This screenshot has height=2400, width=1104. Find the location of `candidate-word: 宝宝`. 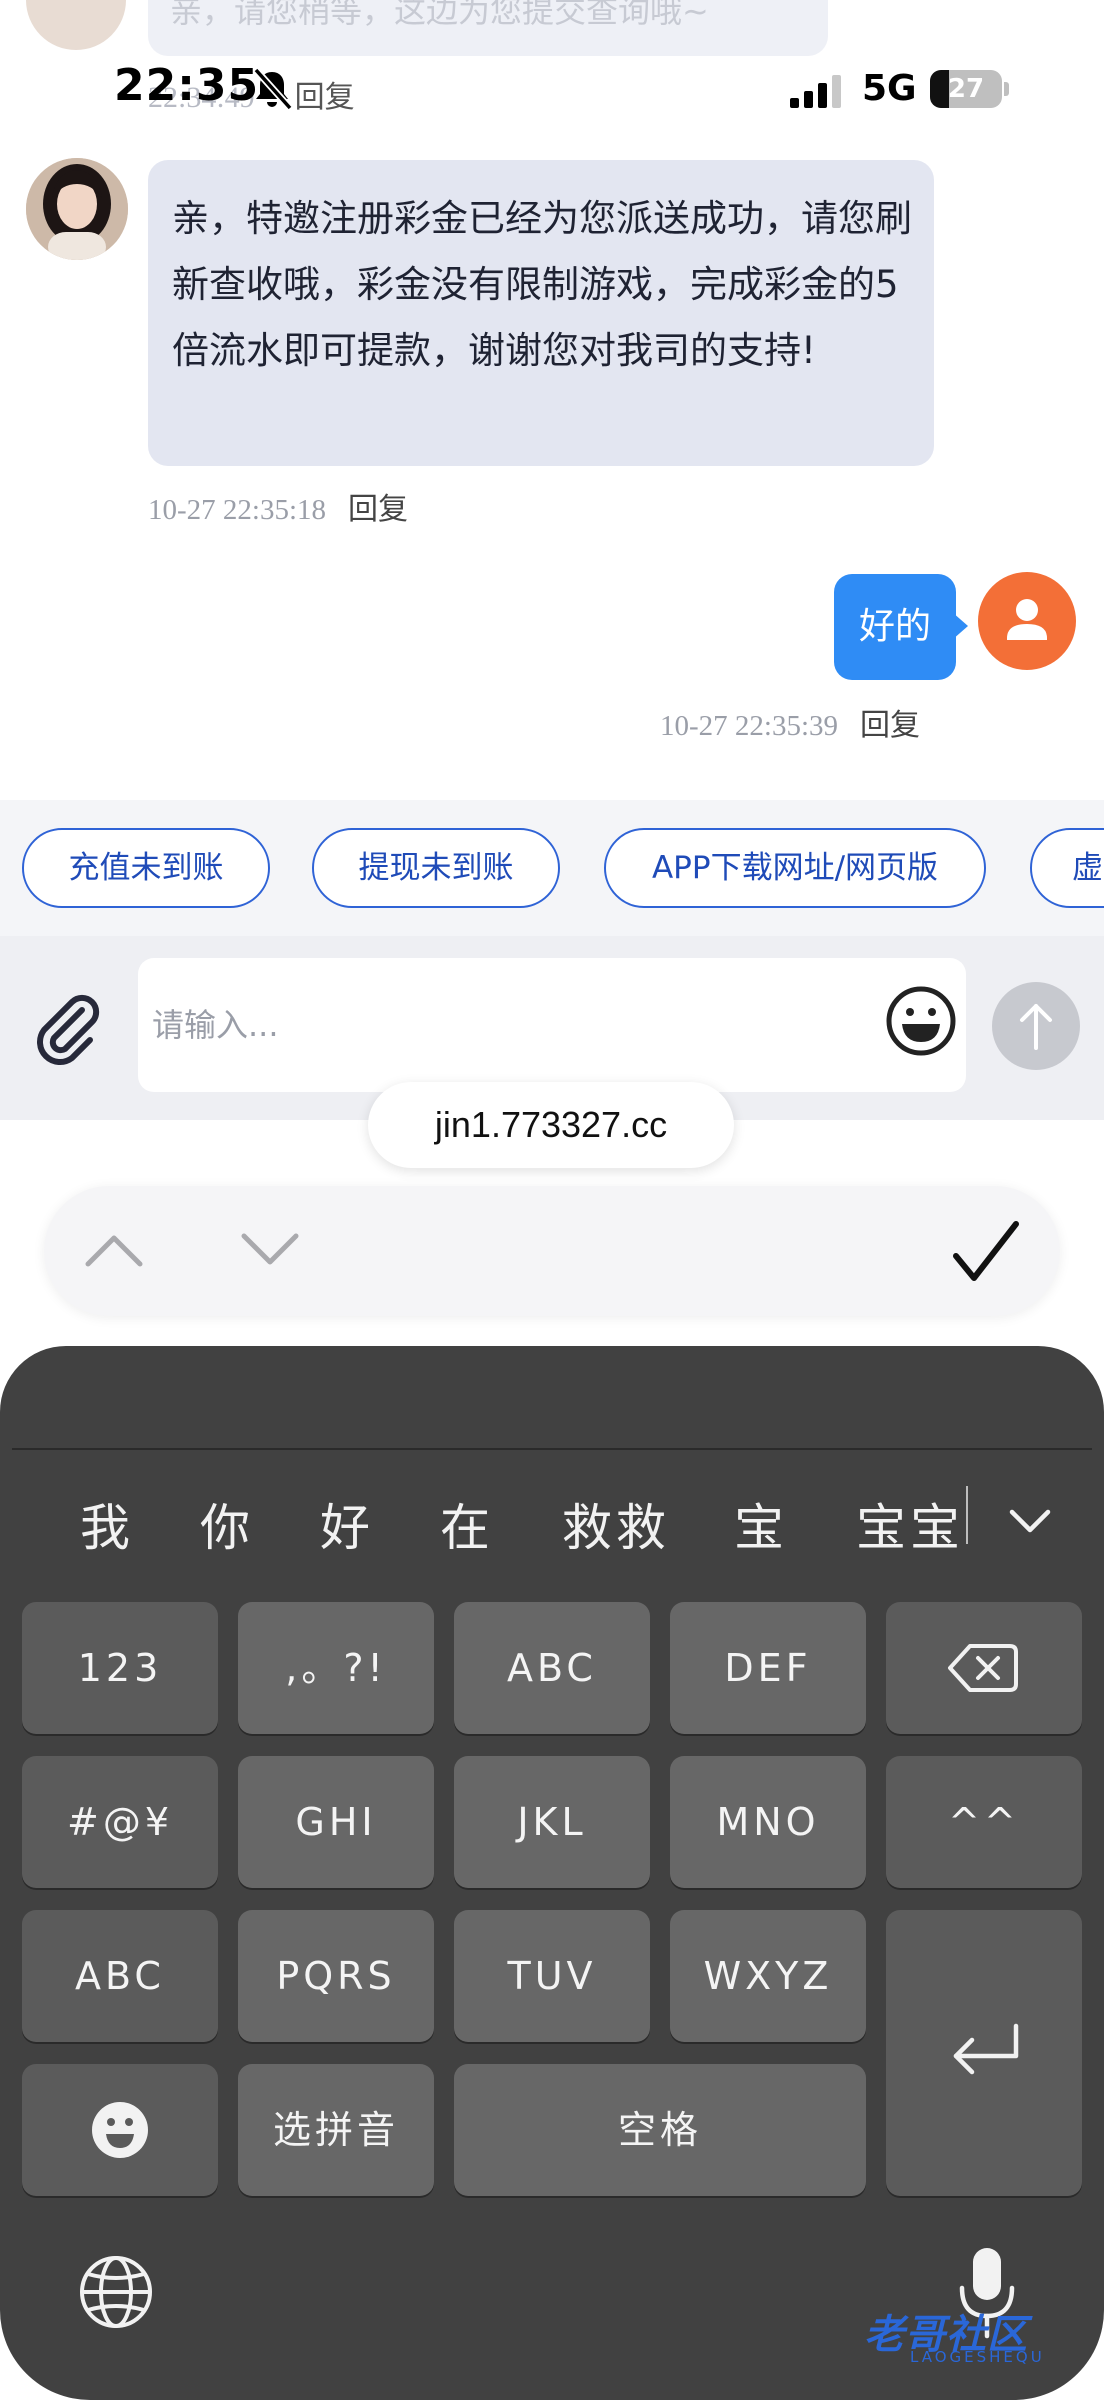

candidate-word: 宝宝 is located at coordinates (910, 1524).